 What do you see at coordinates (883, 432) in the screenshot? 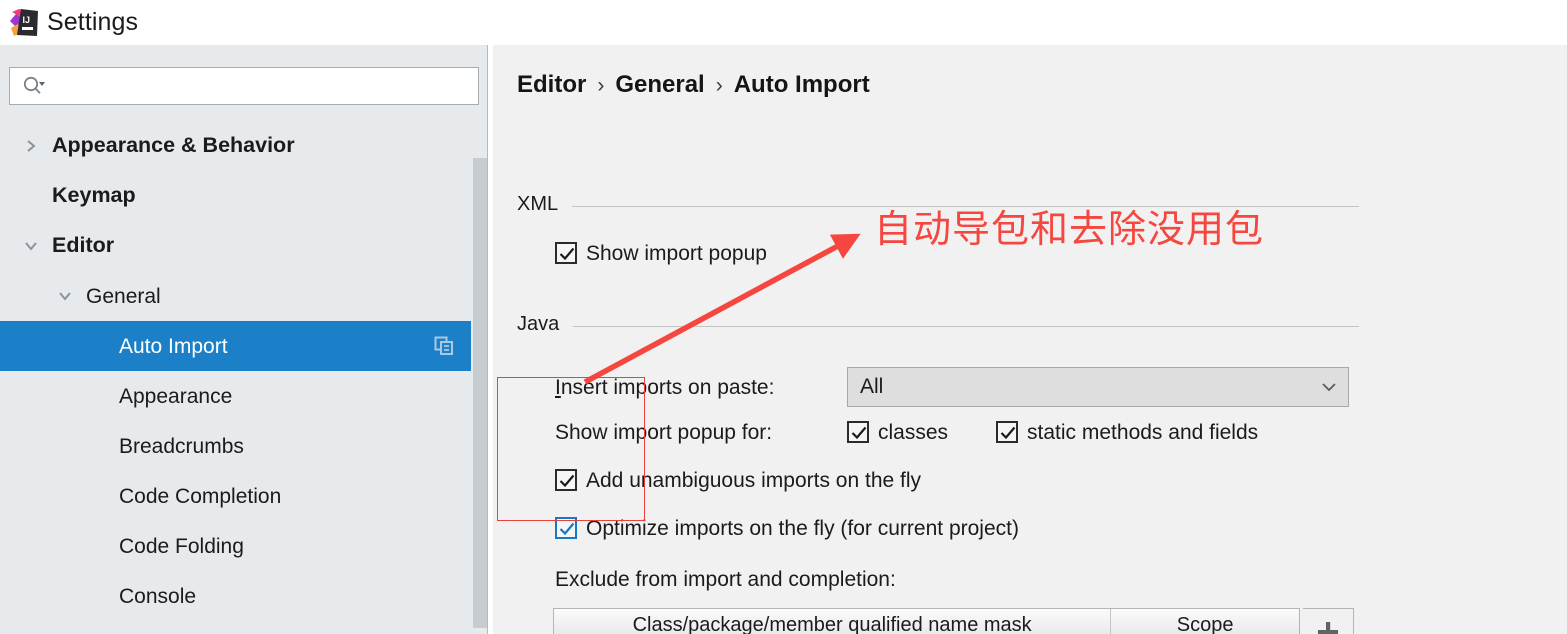
I see `mnemonic-letter: c` at bounding box center [883, 432].